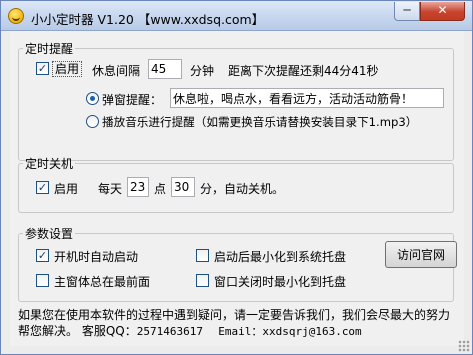 The height and width of the screenshot is (355, 473). What do you see at coordinates (307, 98) in the screenshot?
I see `popup-message-input` at bounding box center [307, 98].